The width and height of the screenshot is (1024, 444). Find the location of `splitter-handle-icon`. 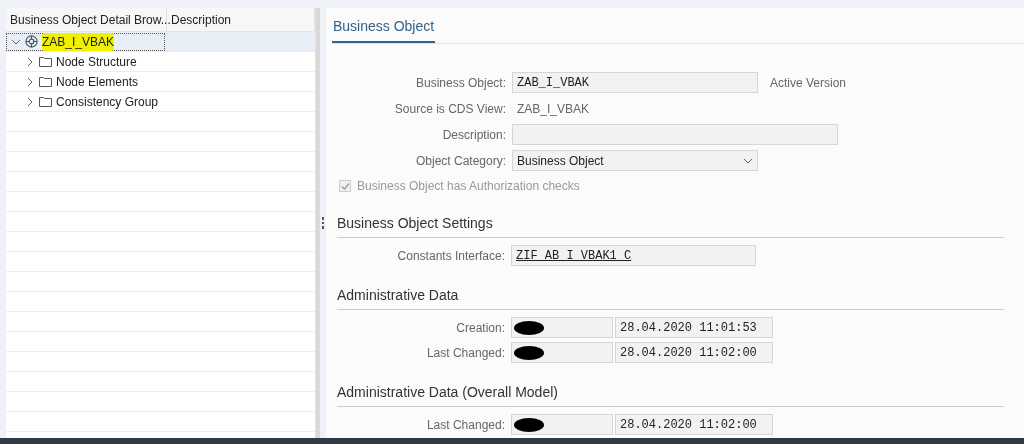

splitter-handle-icon is located at coordinates (323, 223).